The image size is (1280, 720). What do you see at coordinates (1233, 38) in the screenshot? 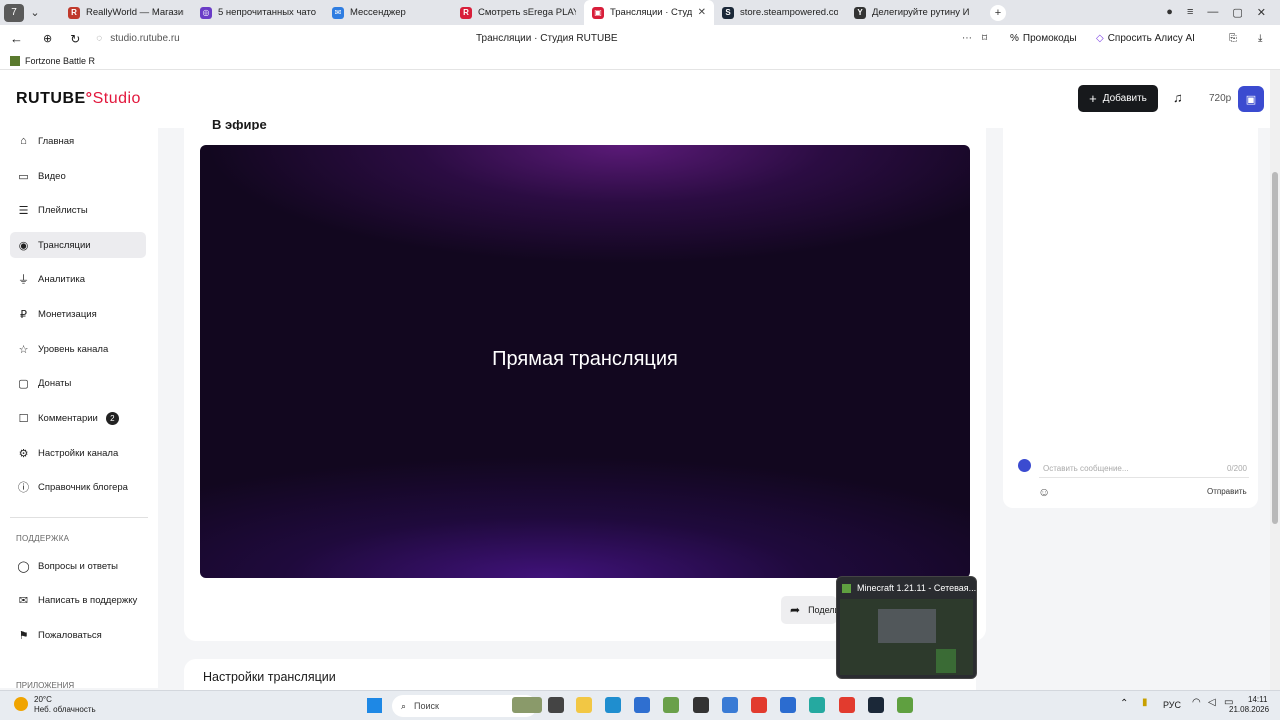
I see `collections-icon: ⎘` at bounding box center [1233, 38].